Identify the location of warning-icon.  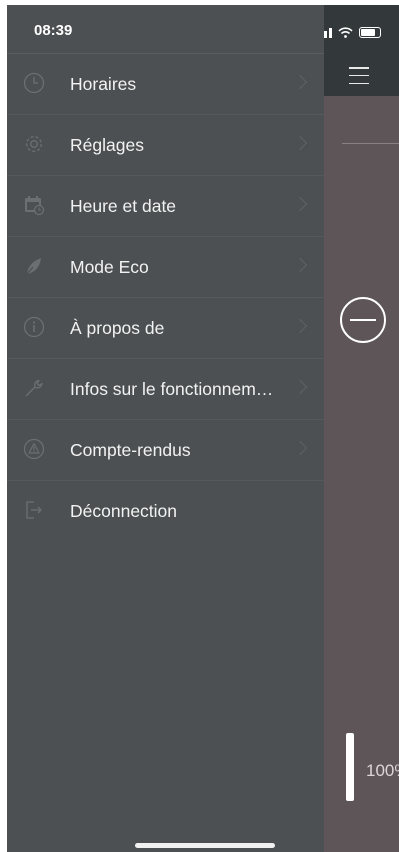
(34, 449).